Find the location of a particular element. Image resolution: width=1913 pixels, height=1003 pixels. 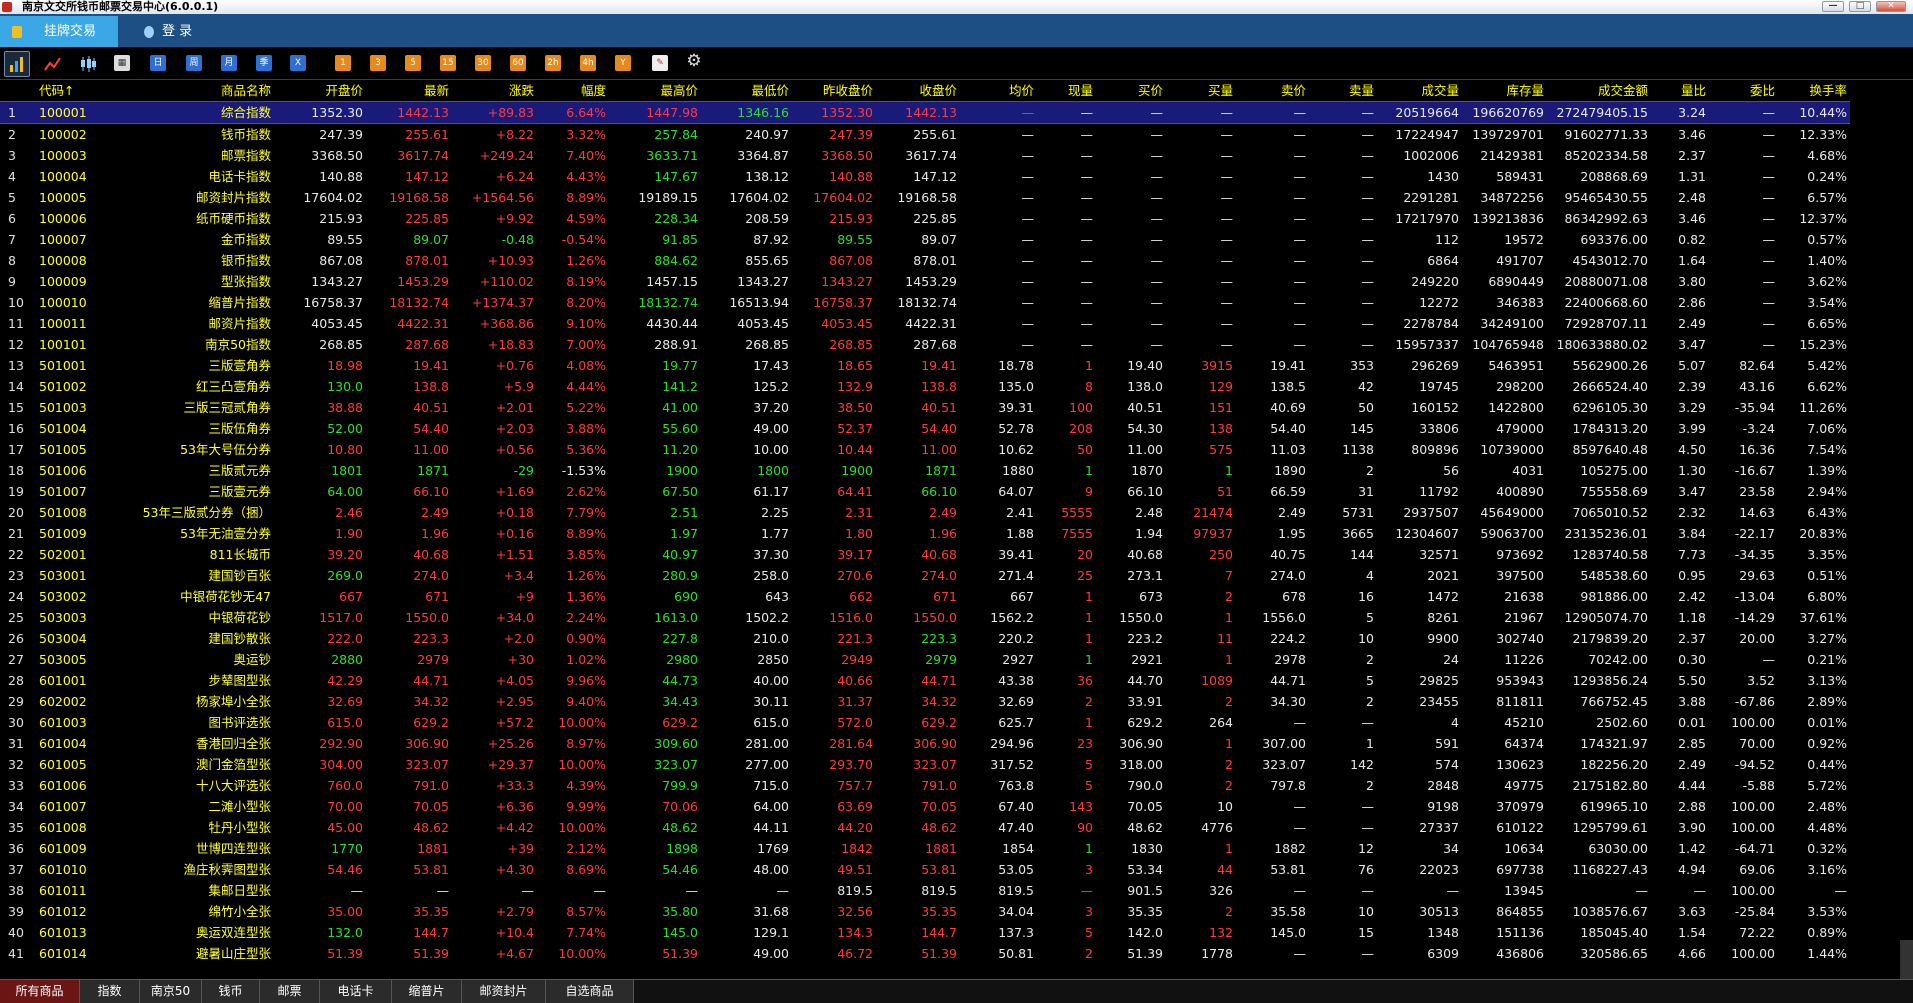

col-header-ask: 卖价 is located at coordinates (1272, 91).